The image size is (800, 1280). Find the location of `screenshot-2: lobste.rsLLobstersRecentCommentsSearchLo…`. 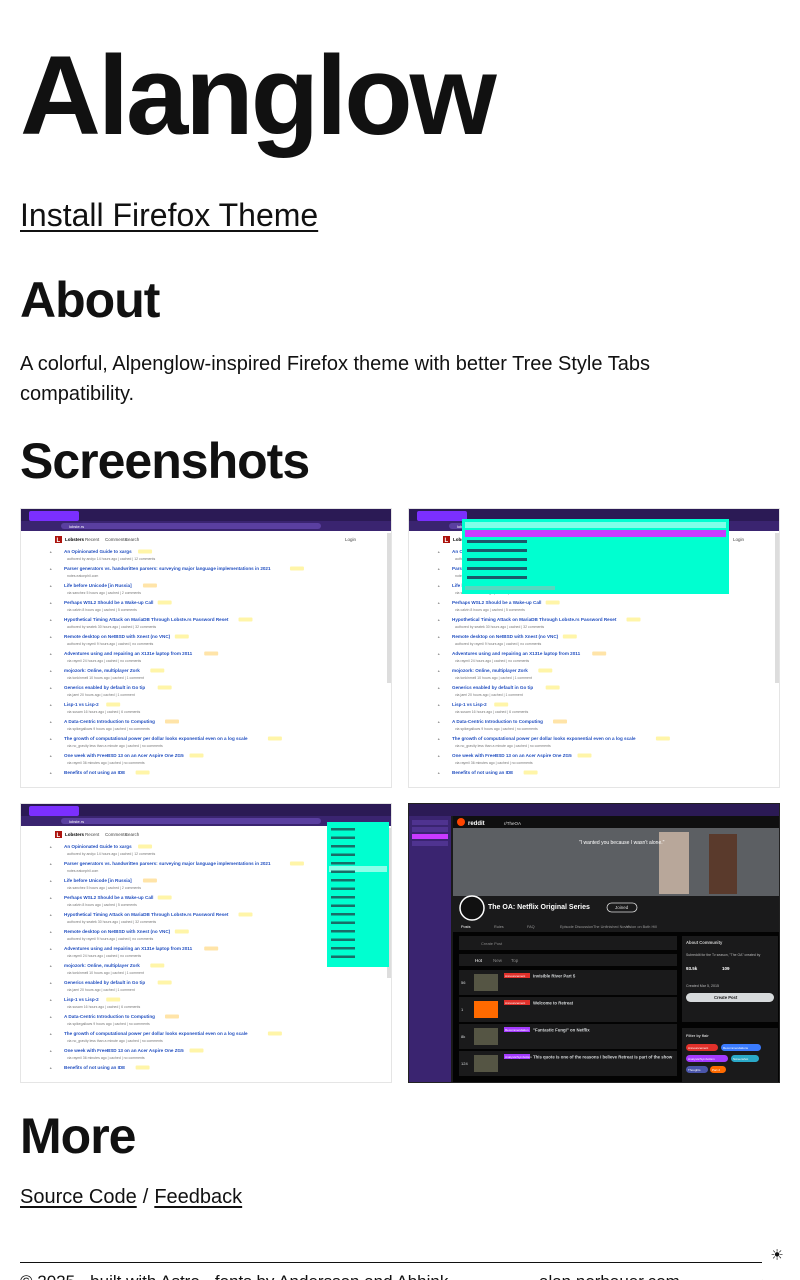

screenshot-2: lobste.rsLLobstersRecentCommentsSearchLo… is located at coordinates (594, 648).